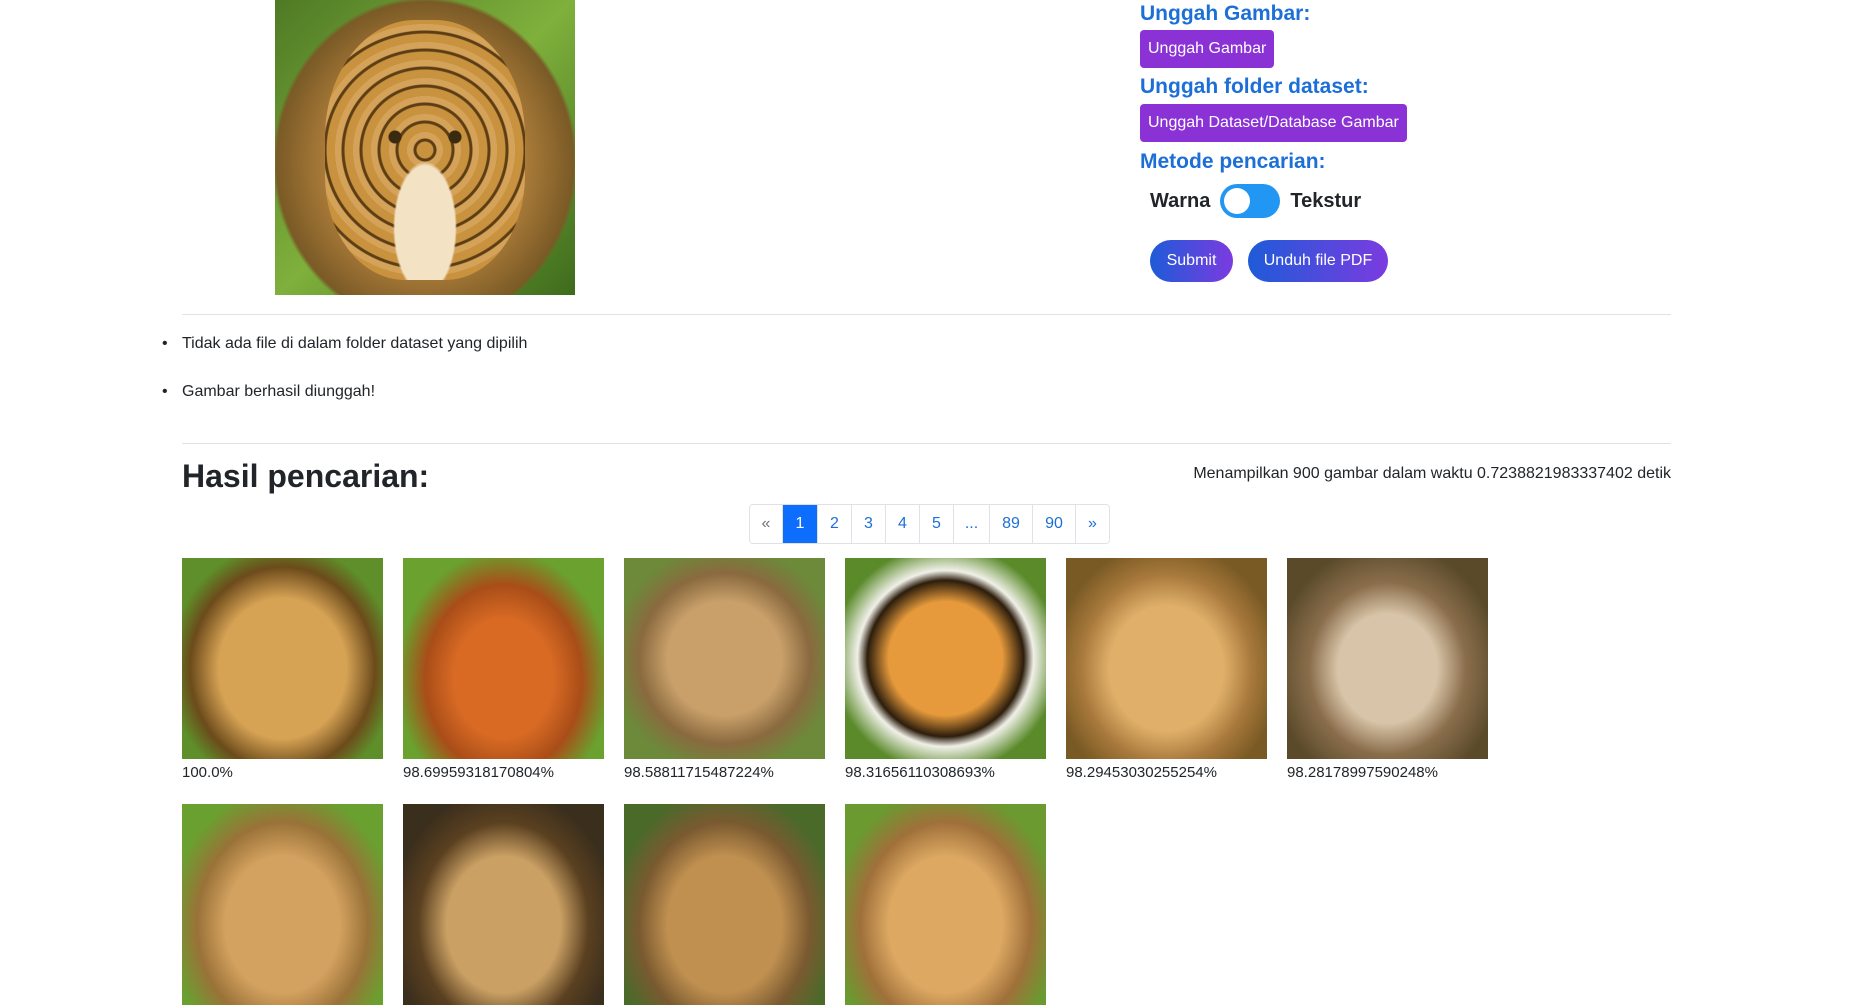  I want to click on result-similarity: 98.29453030255254%, so click(1141, 772).